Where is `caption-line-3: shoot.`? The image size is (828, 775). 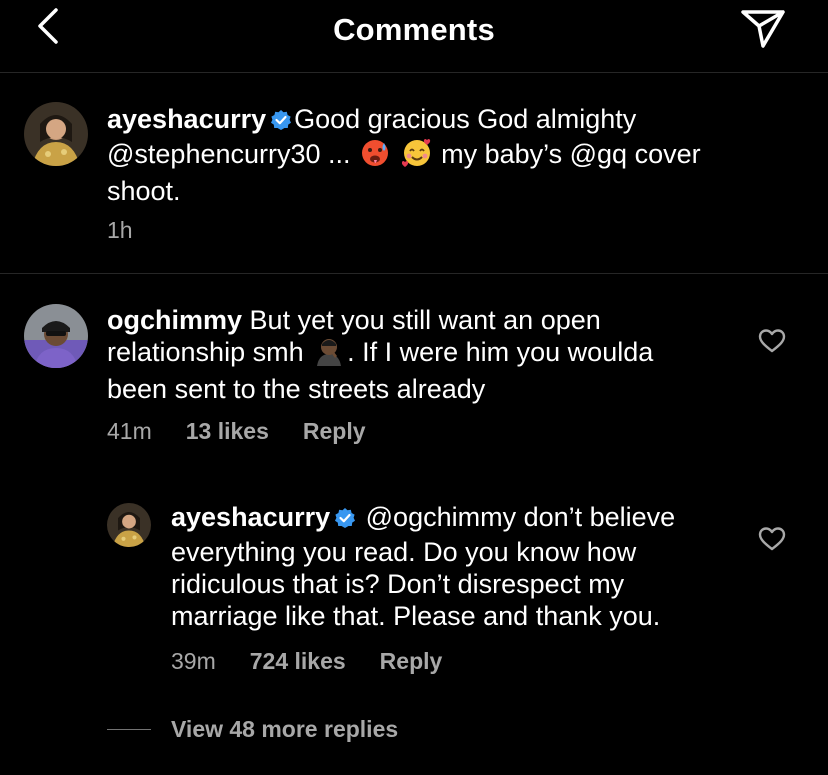 caption-line-3: shoot. is located at coordinates (144, 191).